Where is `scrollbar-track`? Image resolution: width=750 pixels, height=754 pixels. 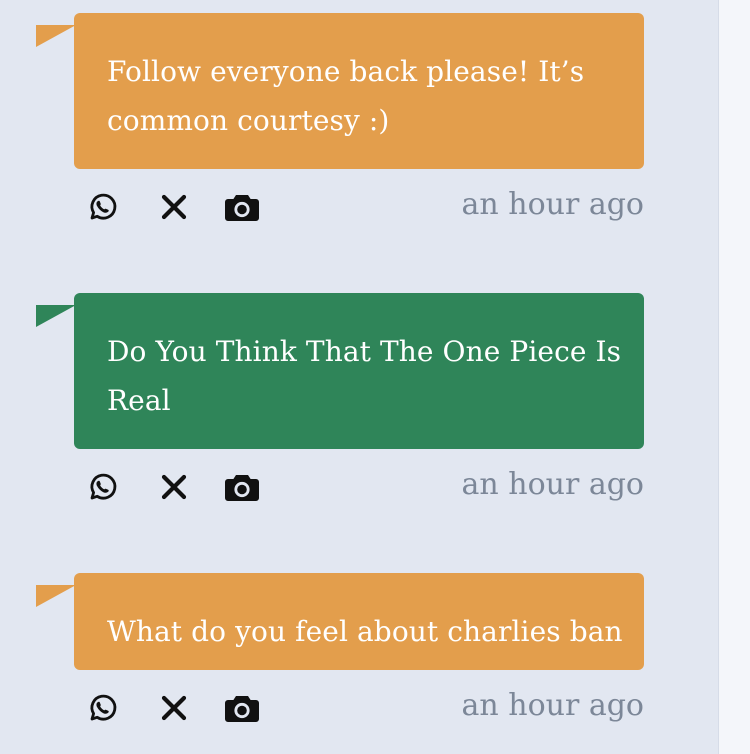 scrollbar-track is located at coordinates (734, 377).